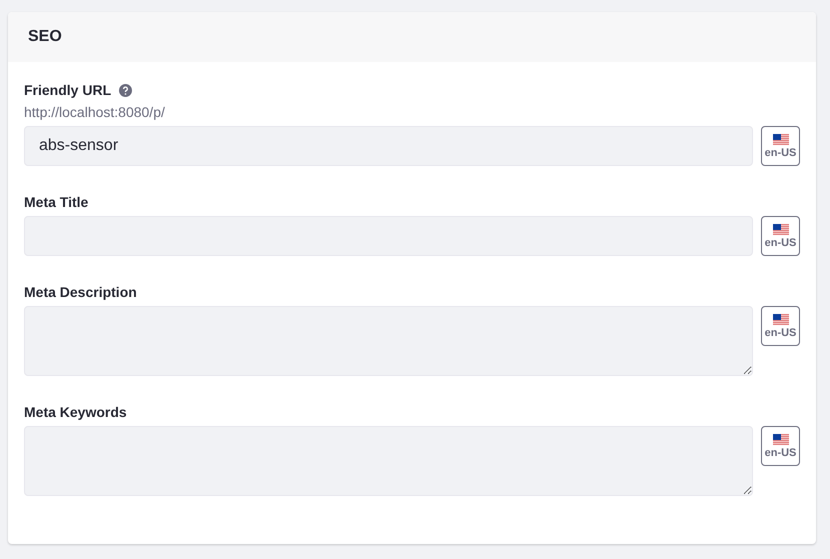 The width and height of the screenshot is (830, 559). I want to click on input-field, so click(388, 236).